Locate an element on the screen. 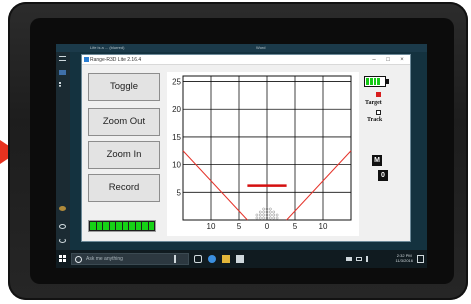 The image size is (471, 304). store-icon is located at coordinates (240, 259).